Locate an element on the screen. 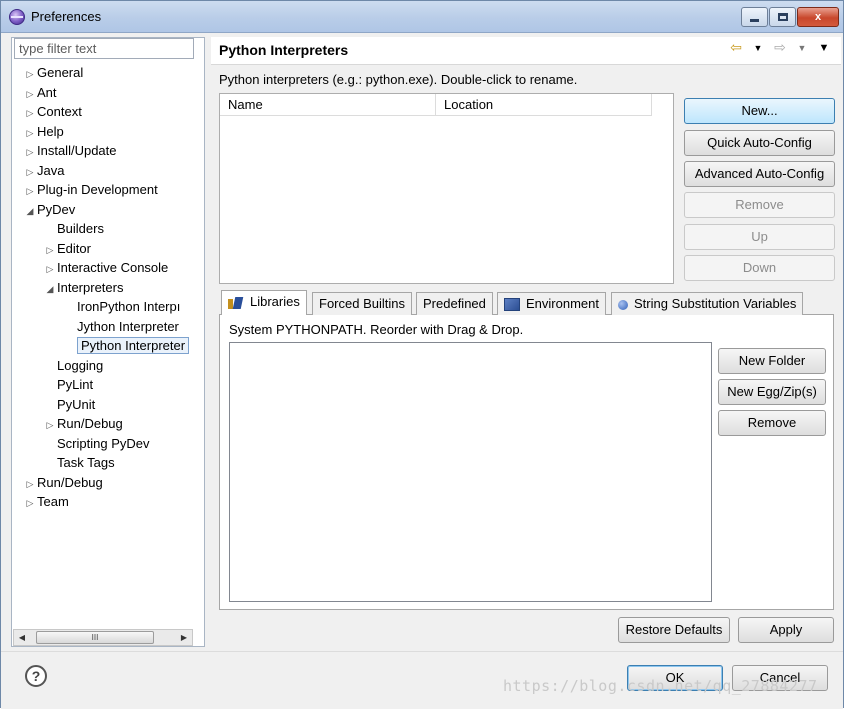  interpreters-table: Name Location is located at coordinates (446, 188).